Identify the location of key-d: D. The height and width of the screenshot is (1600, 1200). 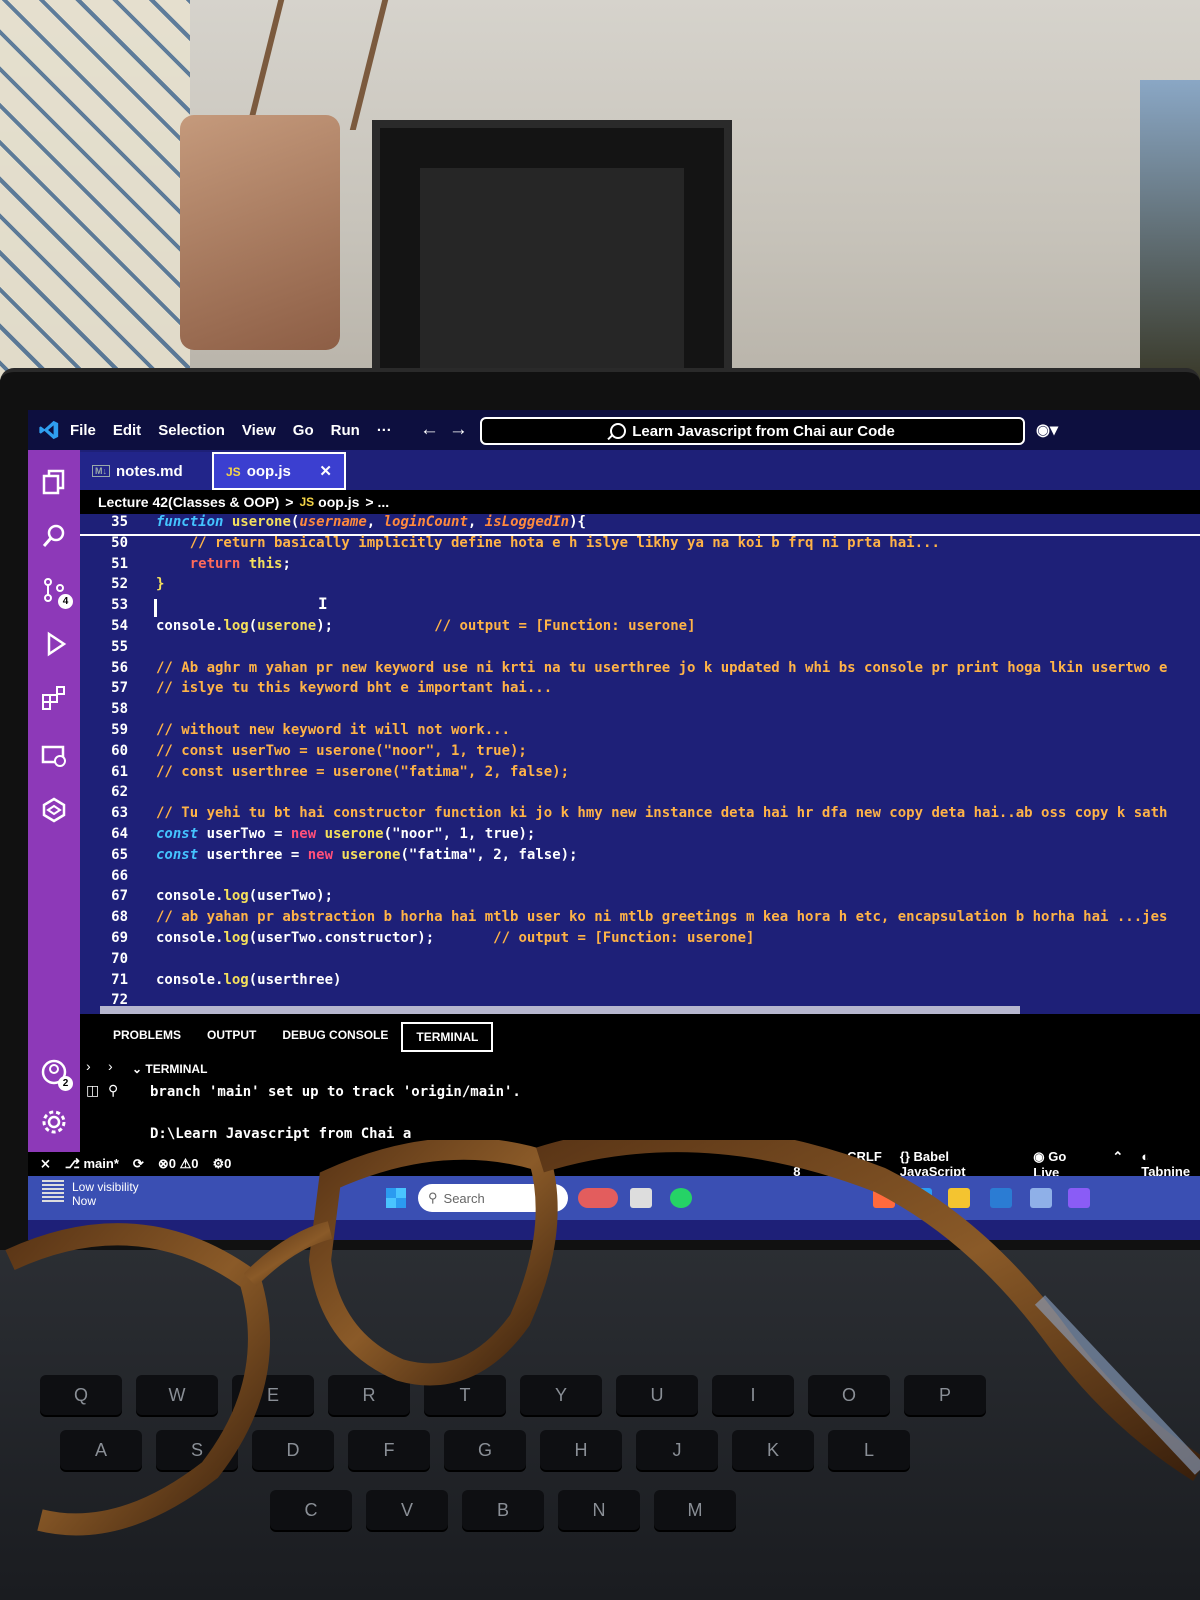
(293, 1450).